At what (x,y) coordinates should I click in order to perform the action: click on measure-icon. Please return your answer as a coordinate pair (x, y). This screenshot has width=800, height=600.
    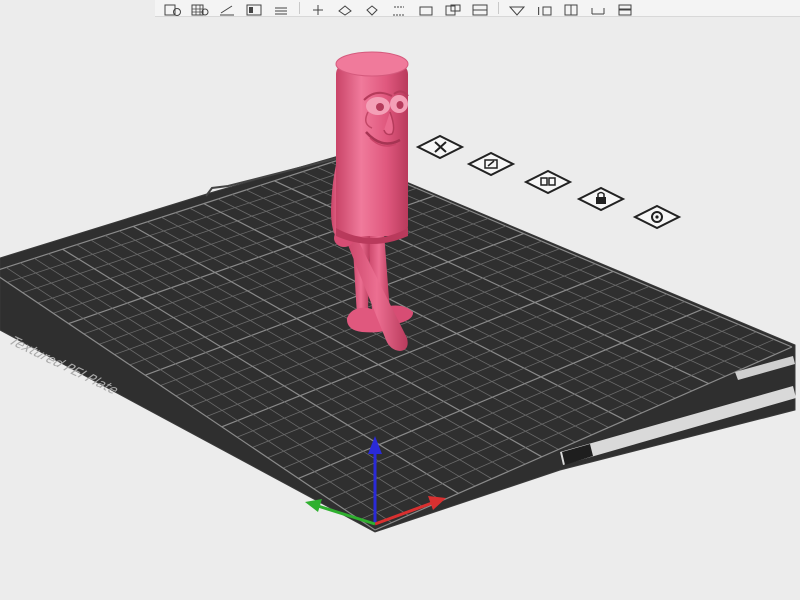
    Looking at the image, I should click on (571, 8).